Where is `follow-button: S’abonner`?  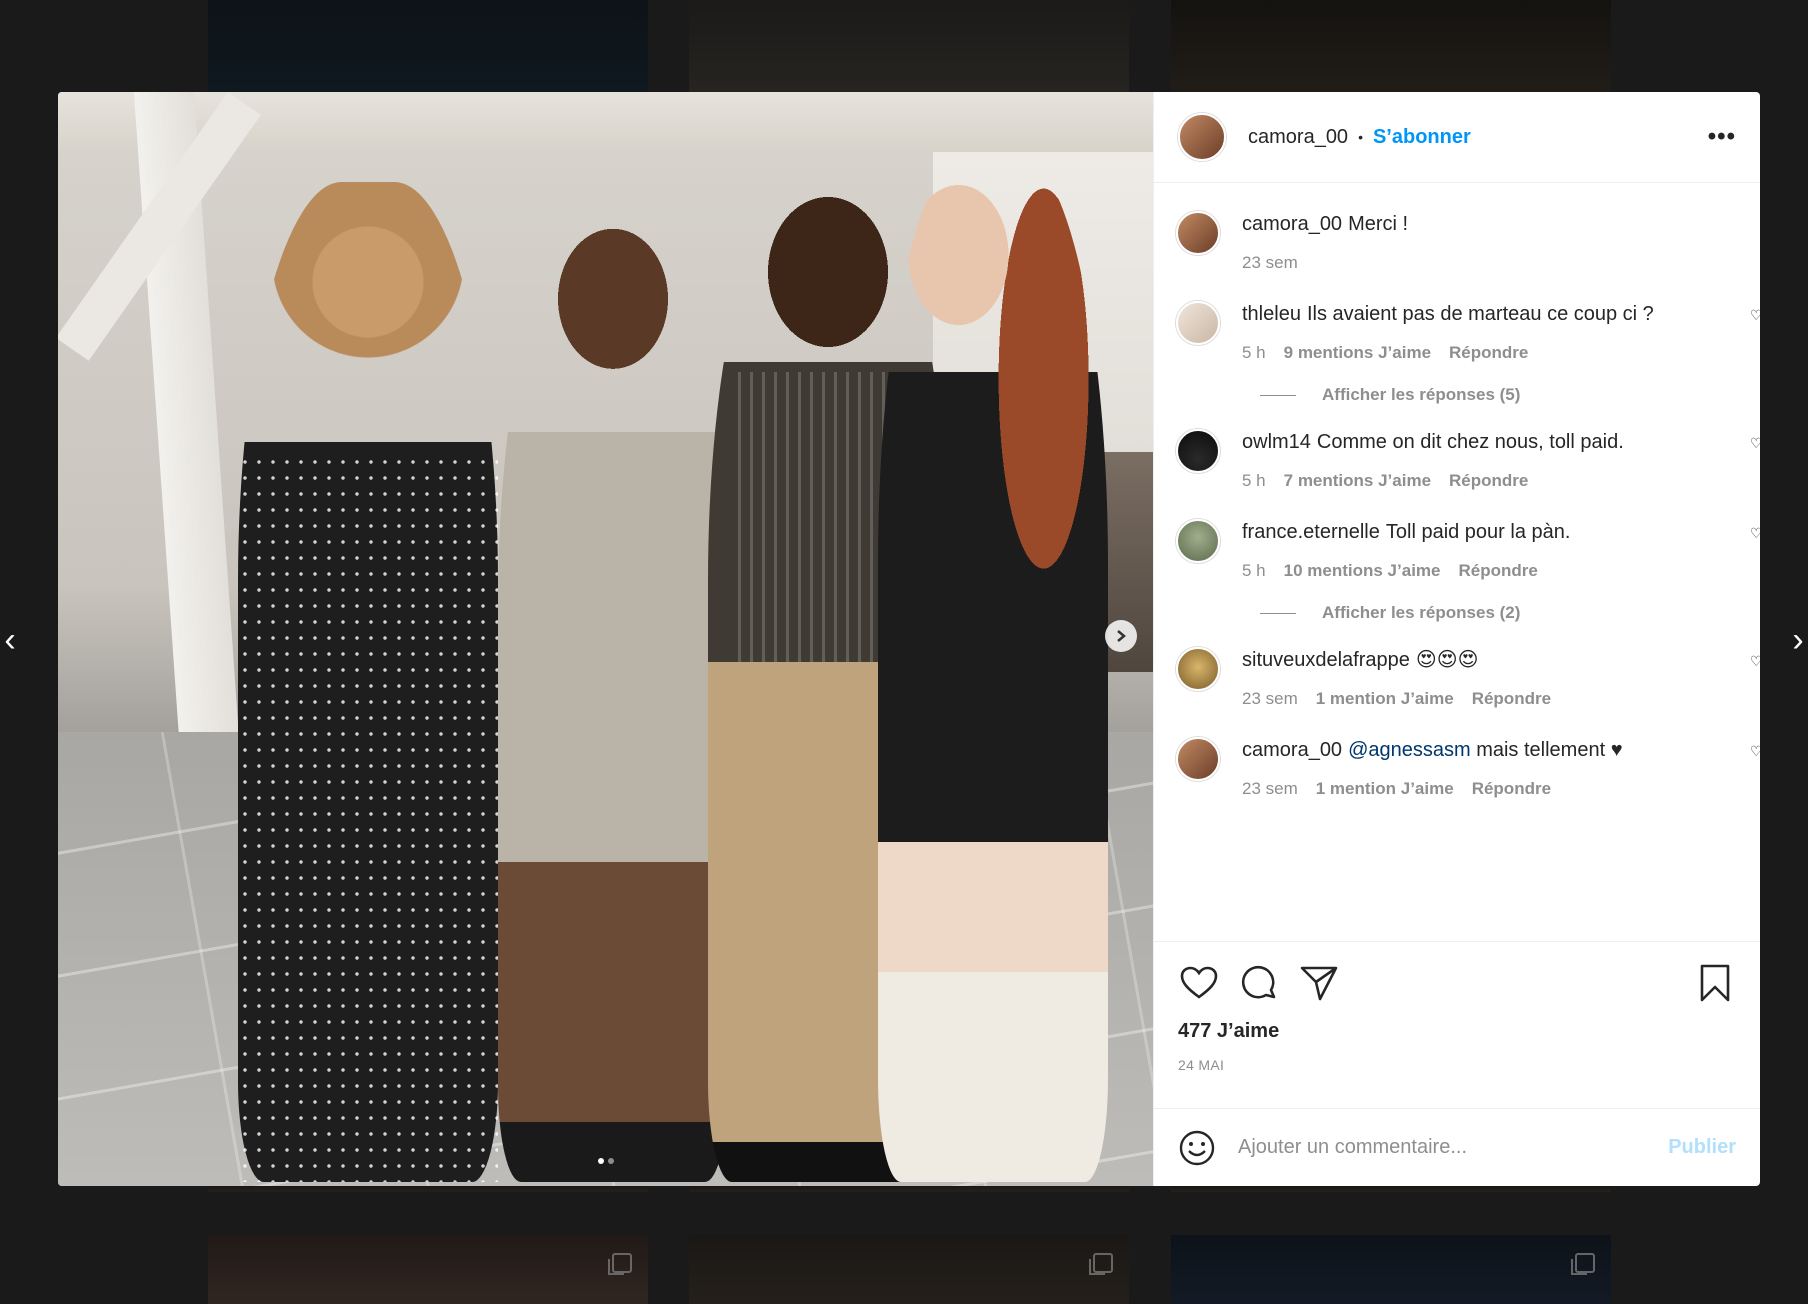
follow-button: S’abonner is located at coordinates (1422, 137).